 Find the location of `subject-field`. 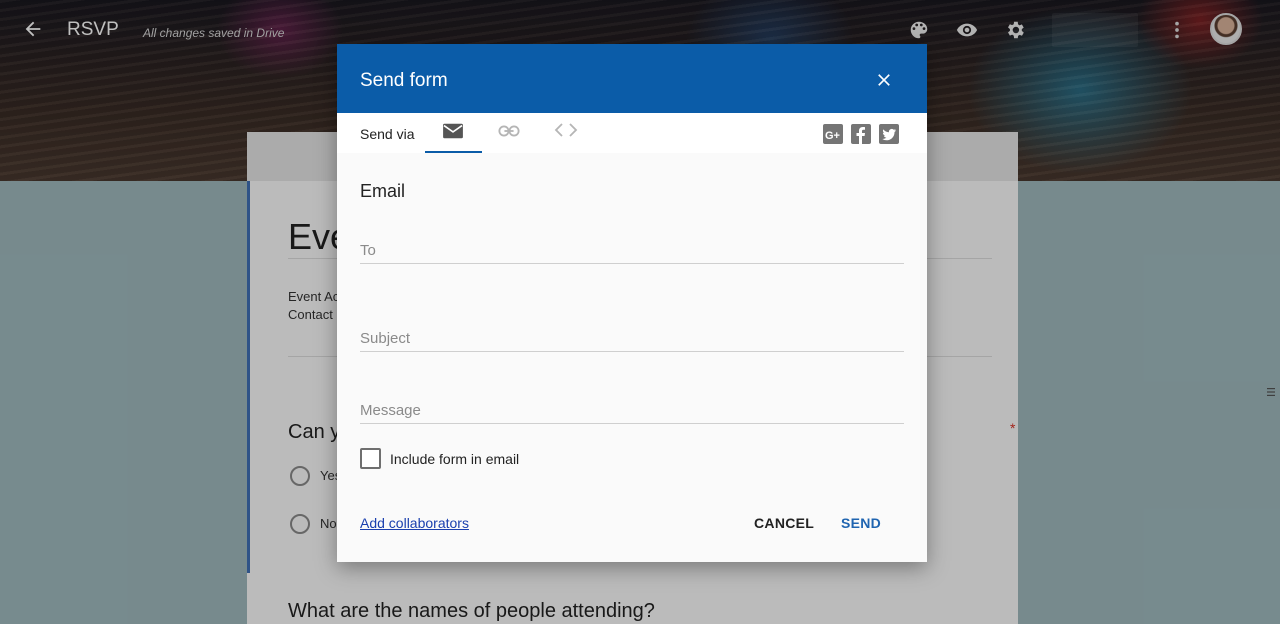

subject-field is located at coordinates (632, 341).